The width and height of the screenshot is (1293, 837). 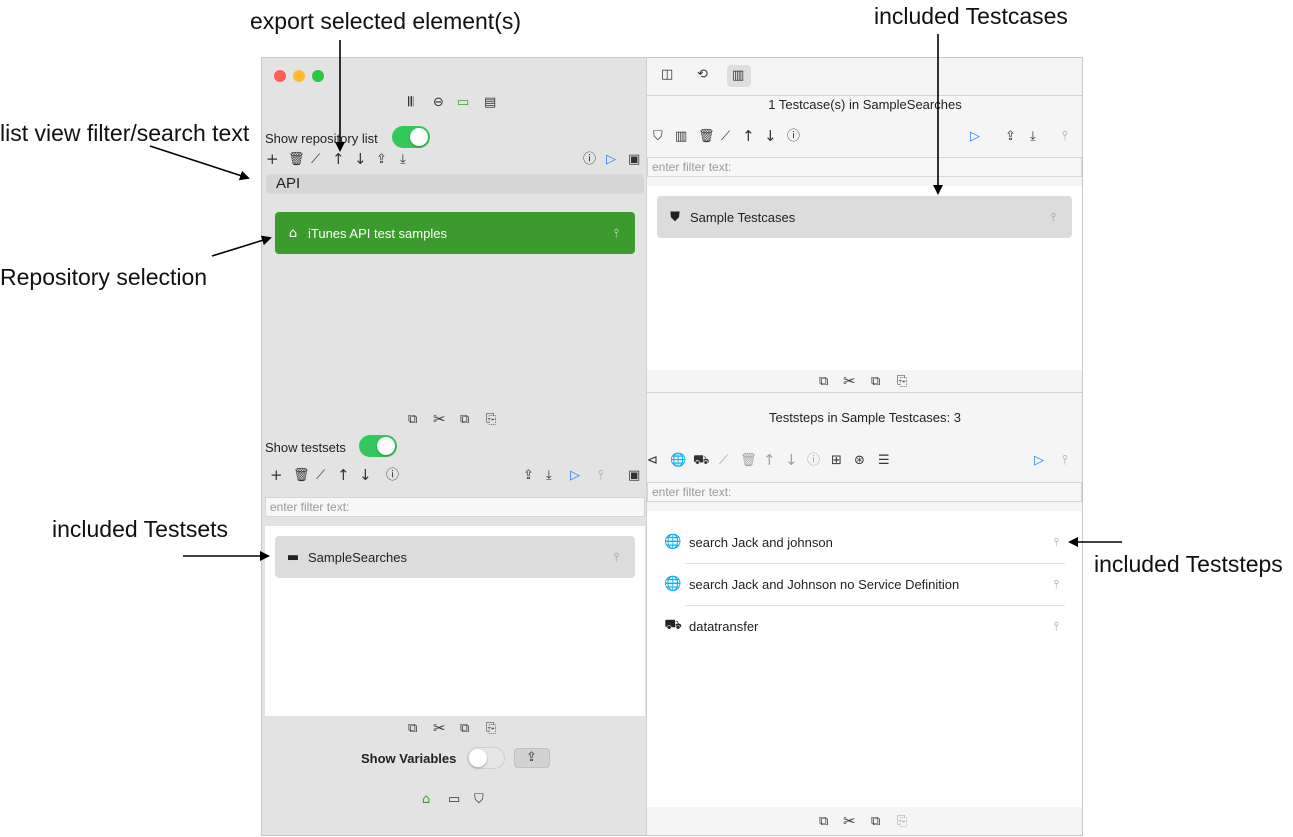 What do you see at coordinates (438, 102) in the screenshot?
I see `bottle-icon: ⊖` at bounding box center [438, 102].